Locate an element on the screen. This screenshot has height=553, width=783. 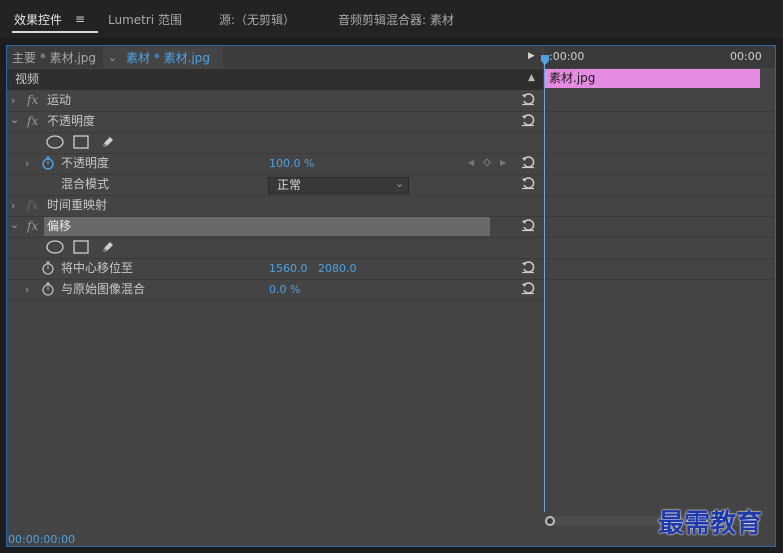
tab-effect-controls: 效果控件 is located at coordinates (38, 19).